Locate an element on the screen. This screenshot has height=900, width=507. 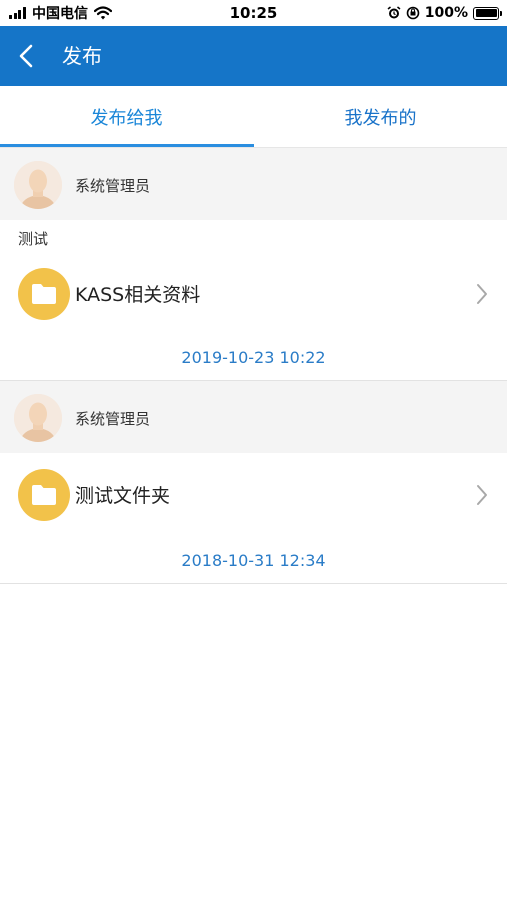
tab-published-to-me: 发布给我 is located at coordinates (126, 117).